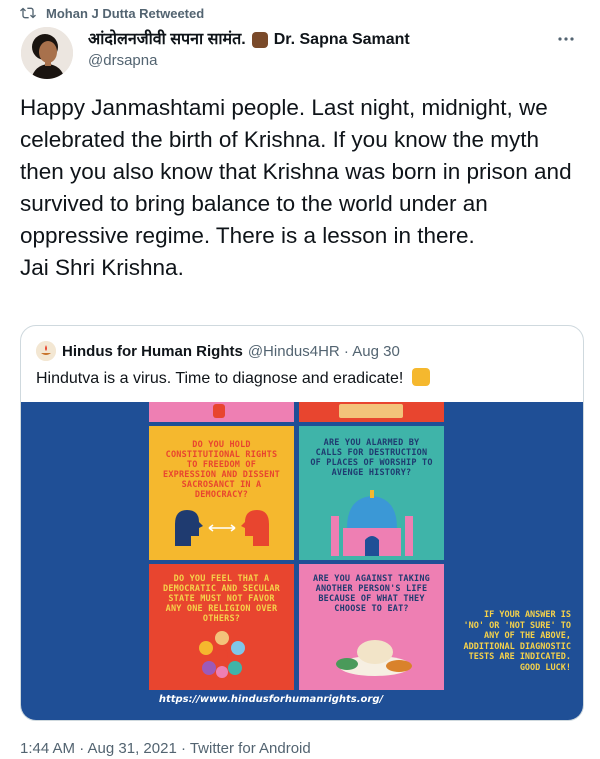 Image resolution: width=600 pixels, height=759 pixels. I want to click on retweet-context: Mohan J Dutta Retweeted, so click(112, 13).